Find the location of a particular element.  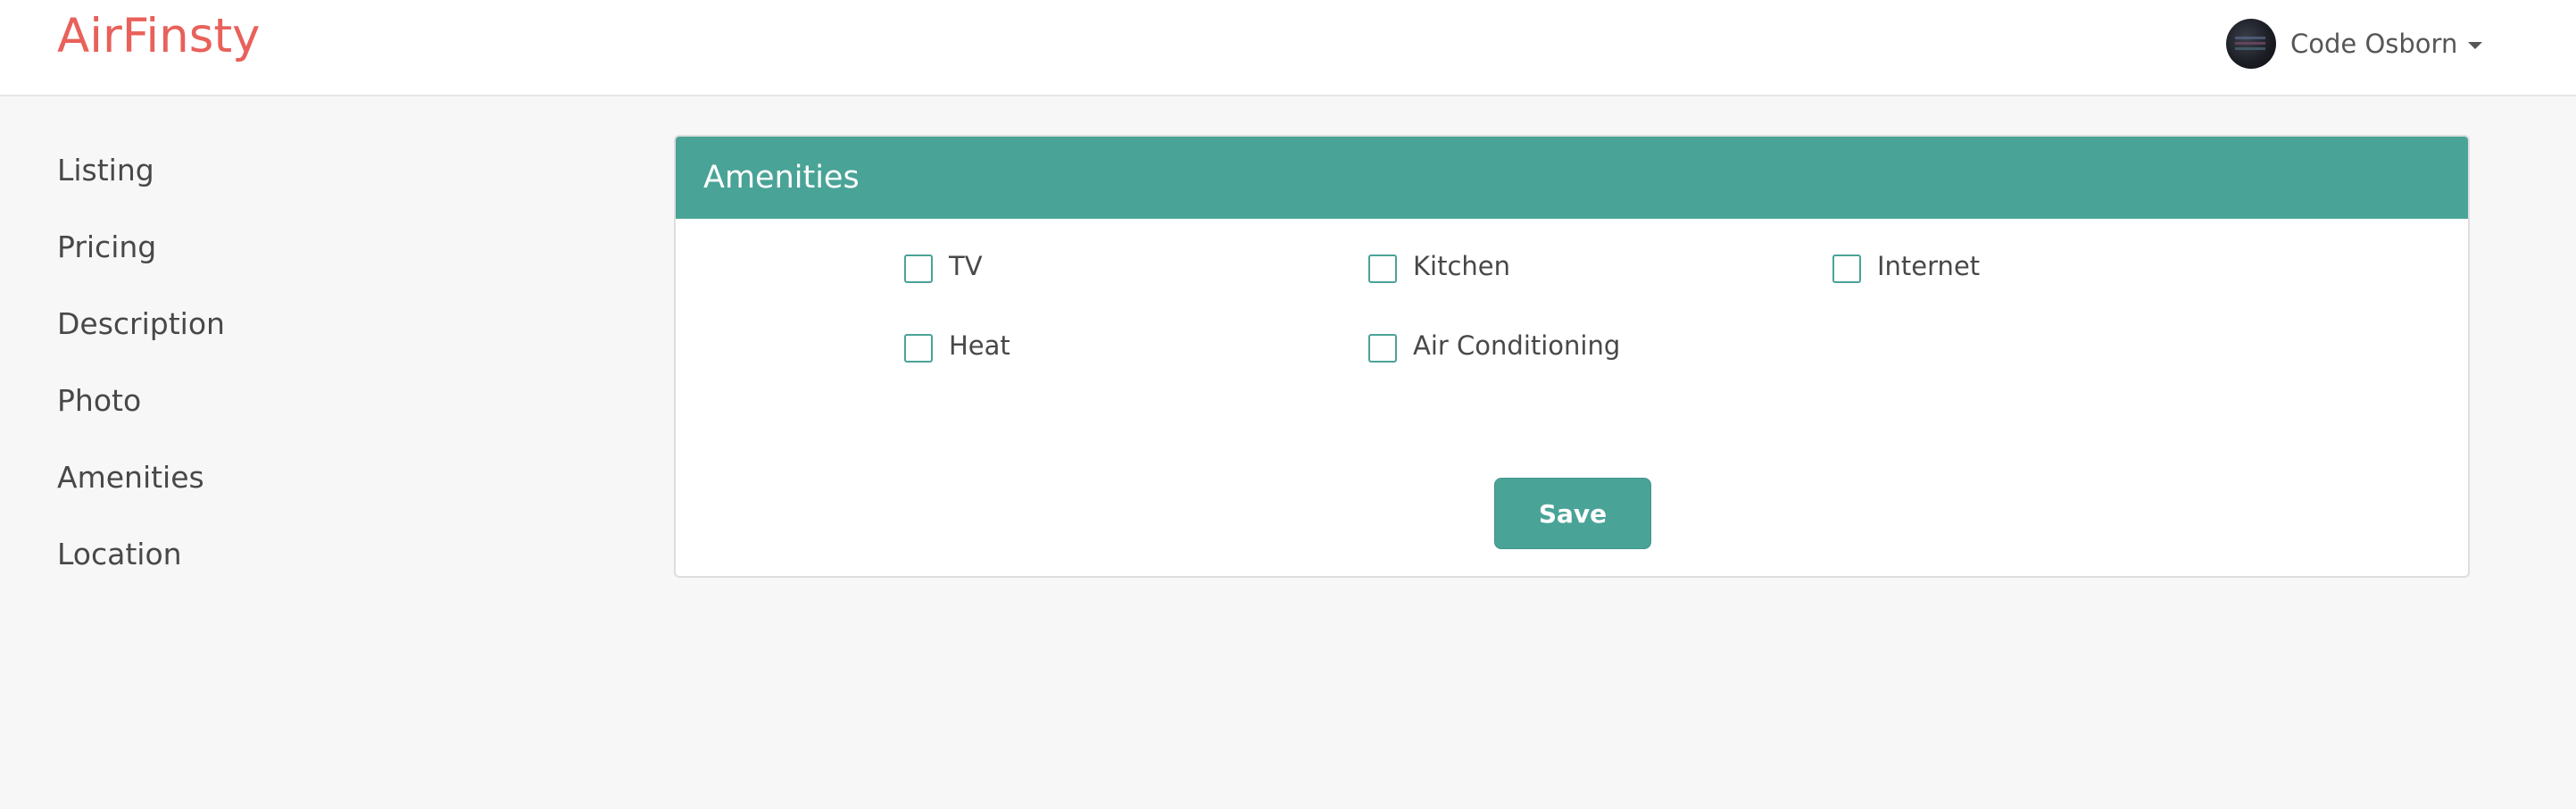

brand-logo: AirFinsty is located at coordinates (158, 36).